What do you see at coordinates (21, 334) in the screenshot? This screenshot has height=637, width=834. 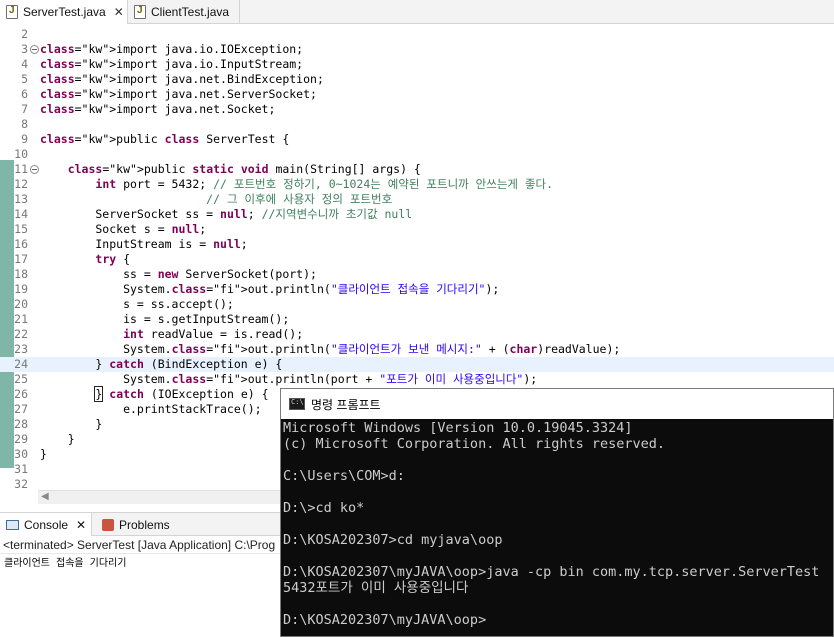 I see `line-number: 22` at bounding box center [21, 334].